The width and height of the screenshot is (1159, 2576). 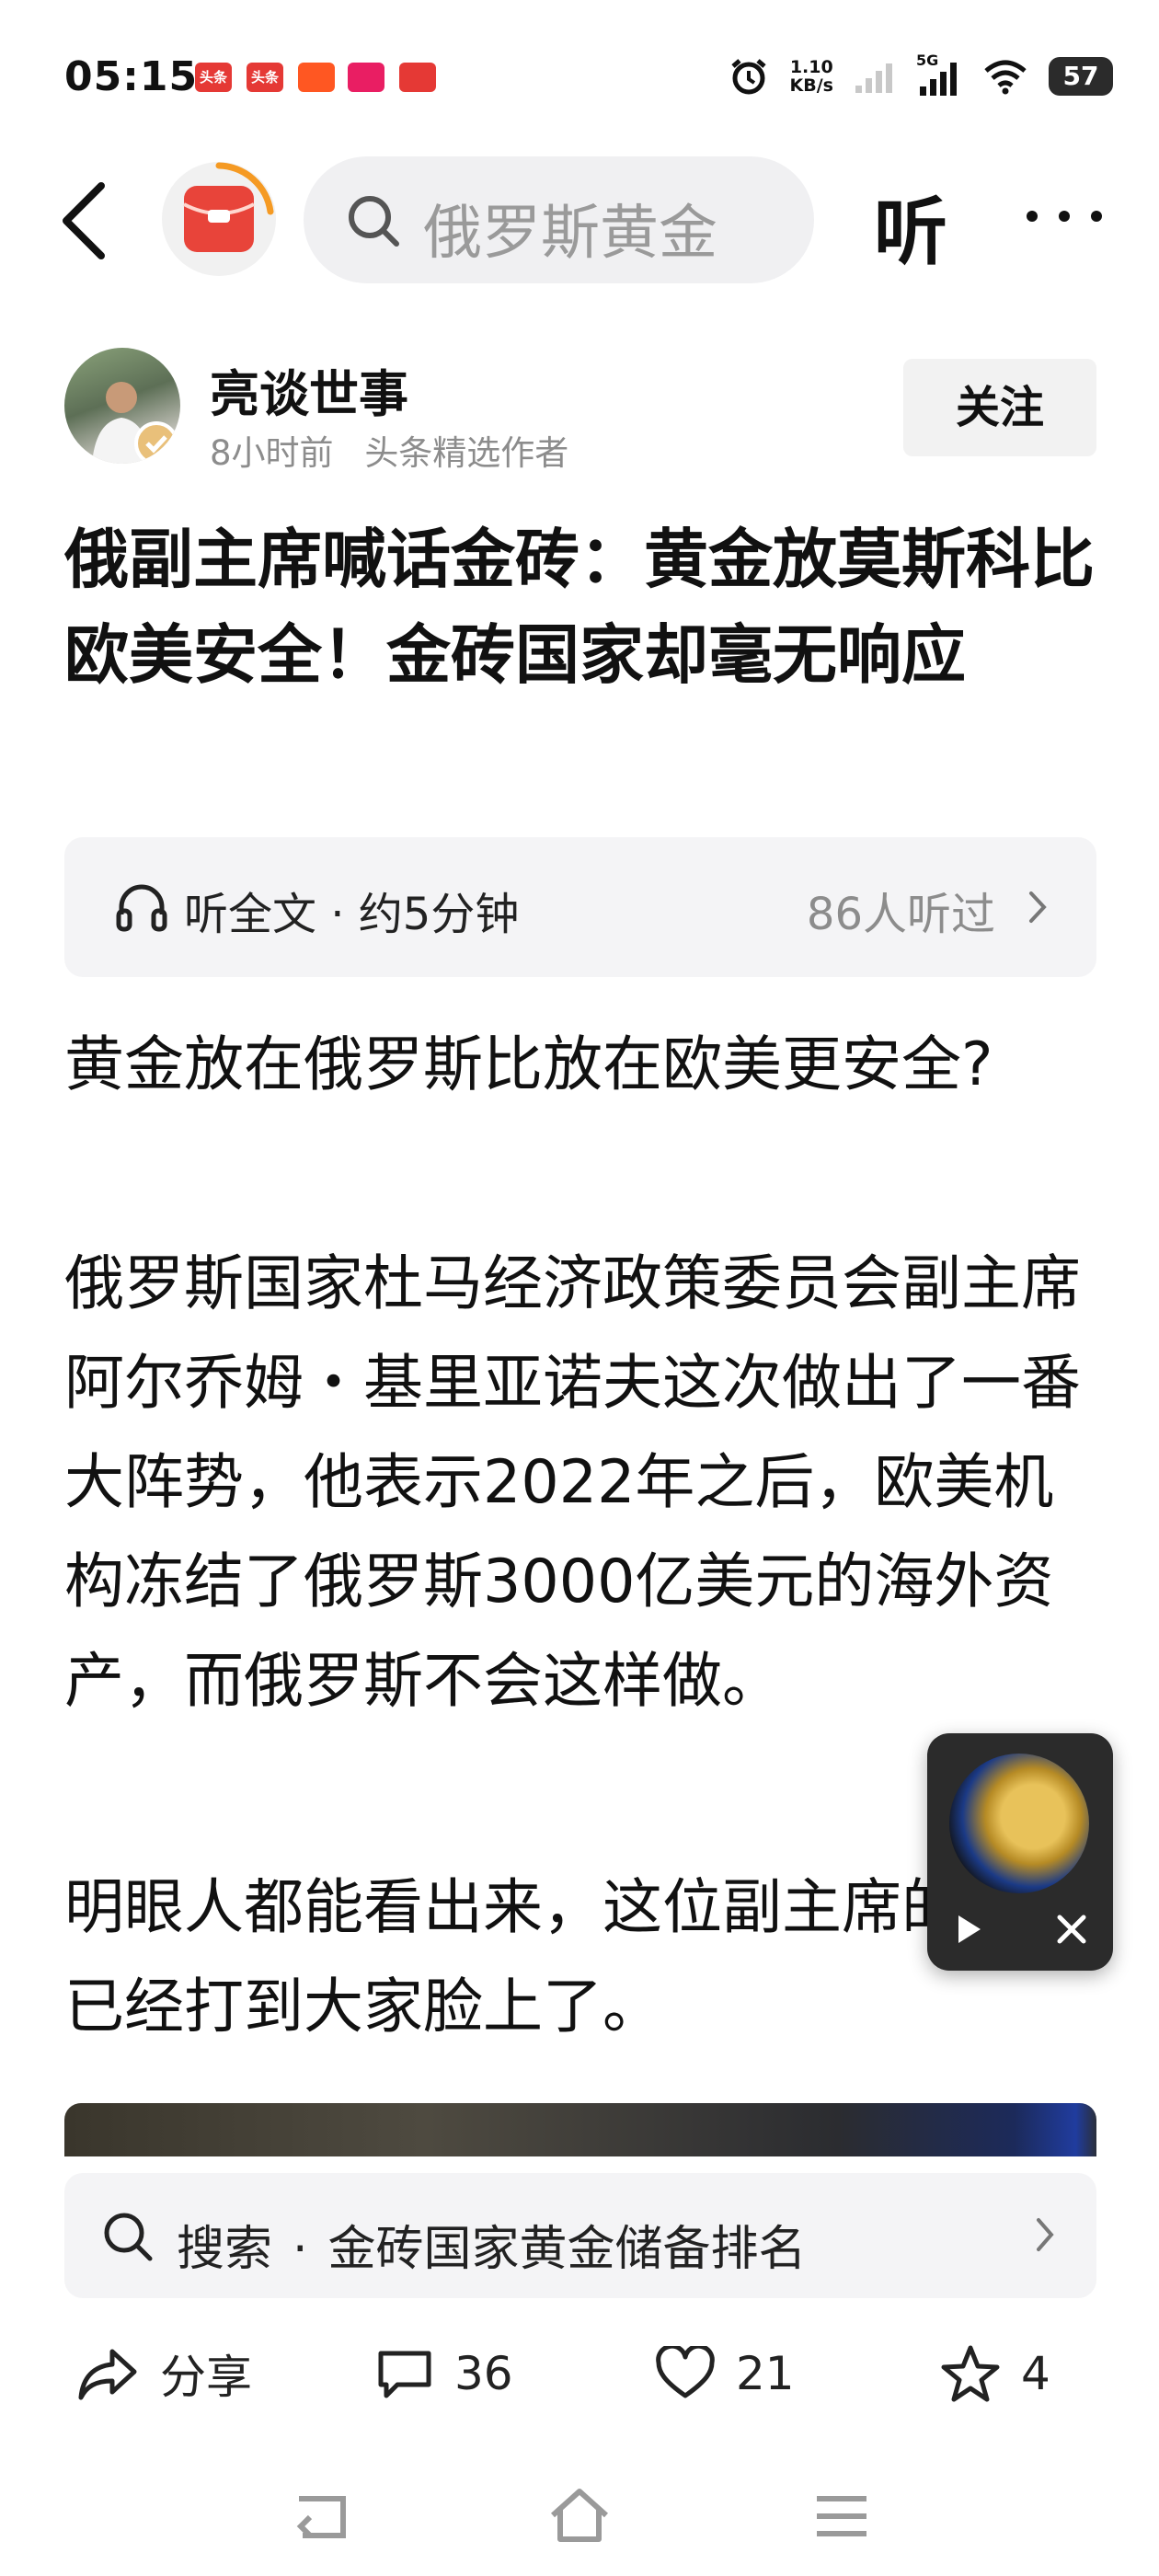 I want to click on more-button, so click(x=1064, y=216).